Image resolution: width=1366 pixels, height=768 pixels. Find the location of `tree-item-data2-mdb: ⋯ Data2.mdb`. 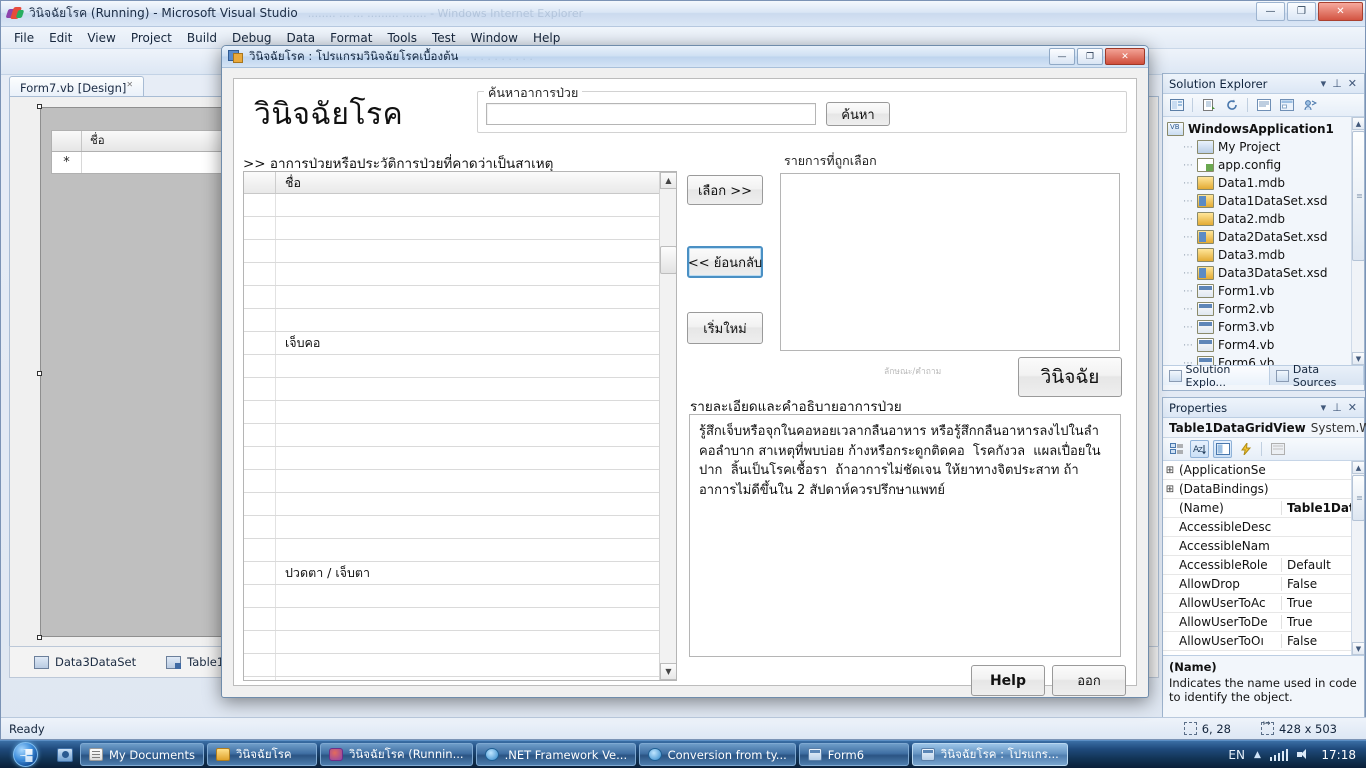

tree-item-data2-mdb: ⋯ Data2.mdb is located at coordinates (1265, 219).